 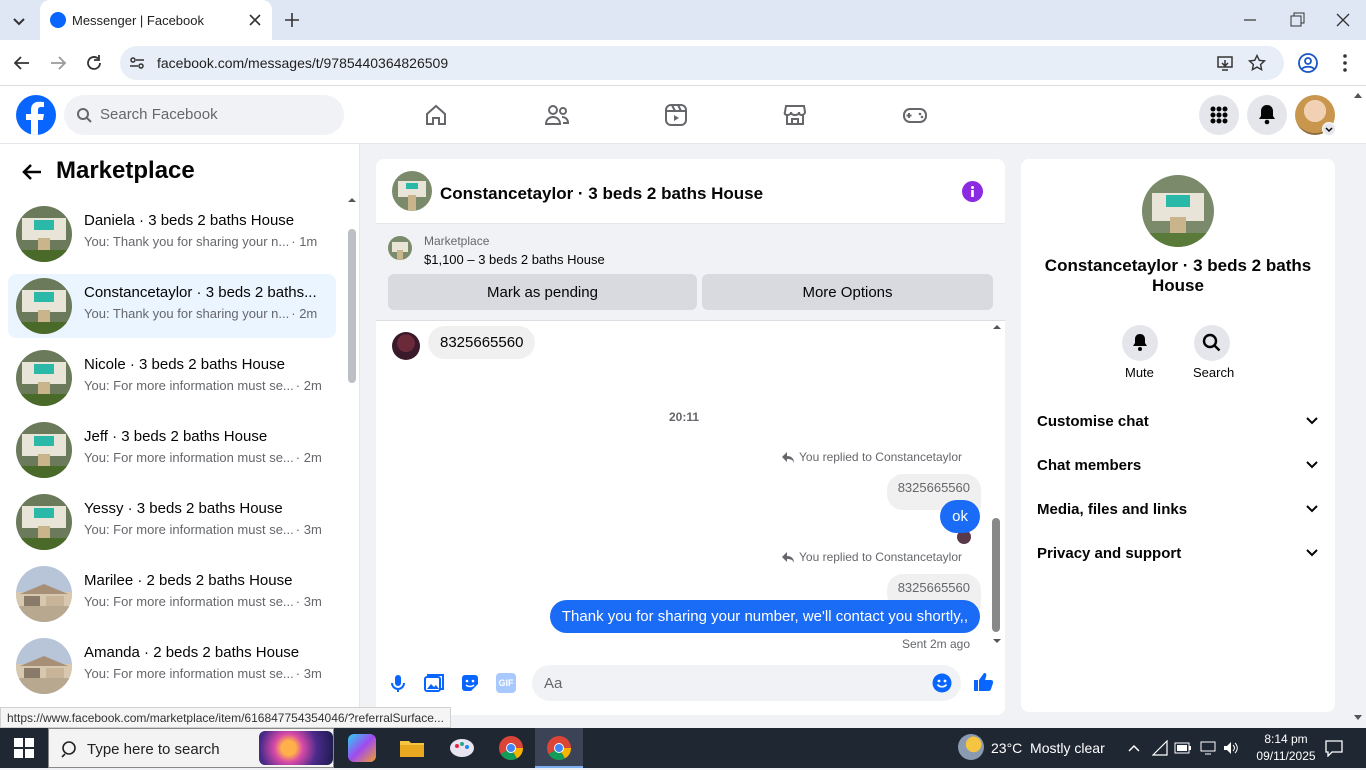 I want to click on browser-tab-active: Messenger | Facebook, so click(x=156, y=20).